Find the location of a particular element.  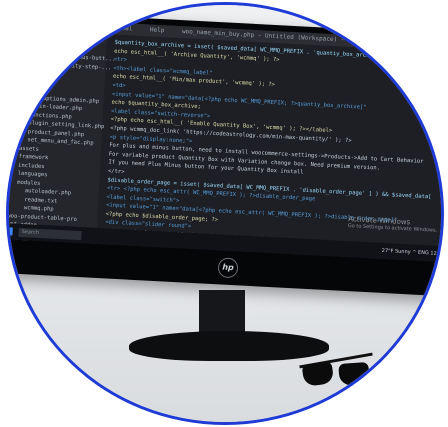

taskbar-search-input: Search is located at coordinates (50, 233).